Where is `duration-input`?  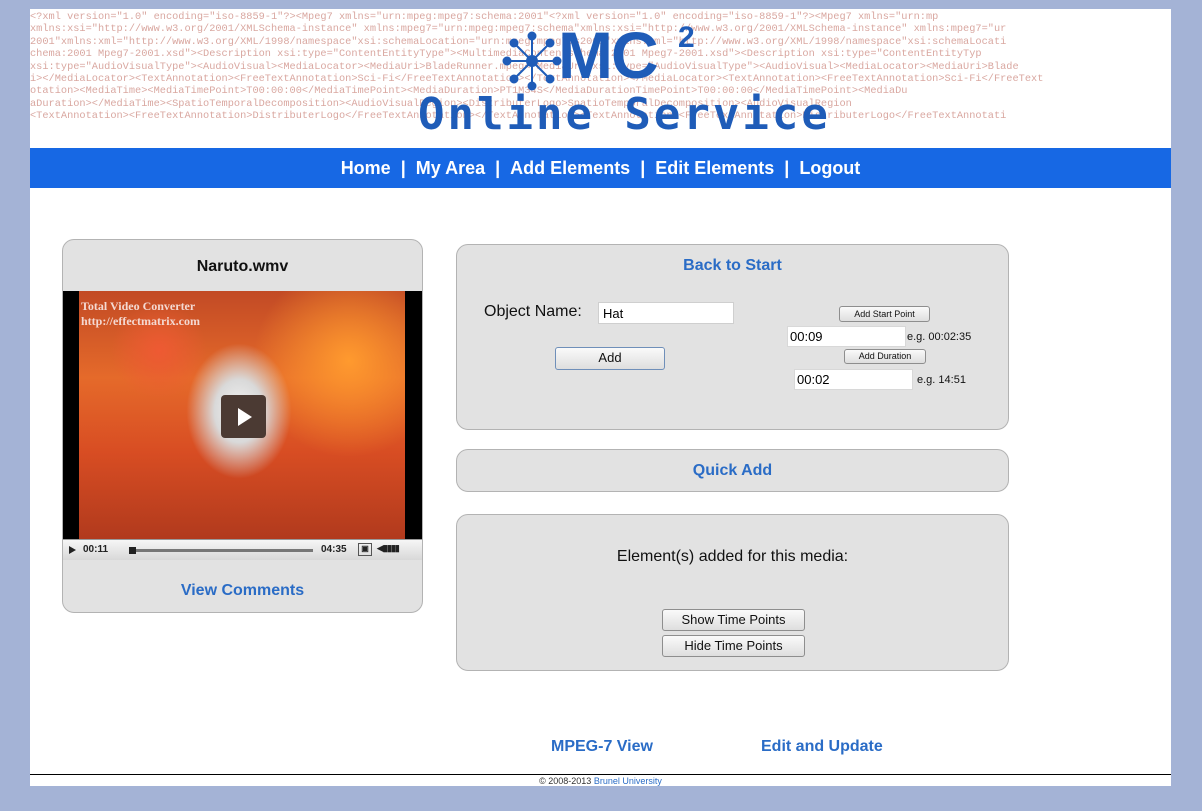
duration-input is located at coordinates (853, 379).